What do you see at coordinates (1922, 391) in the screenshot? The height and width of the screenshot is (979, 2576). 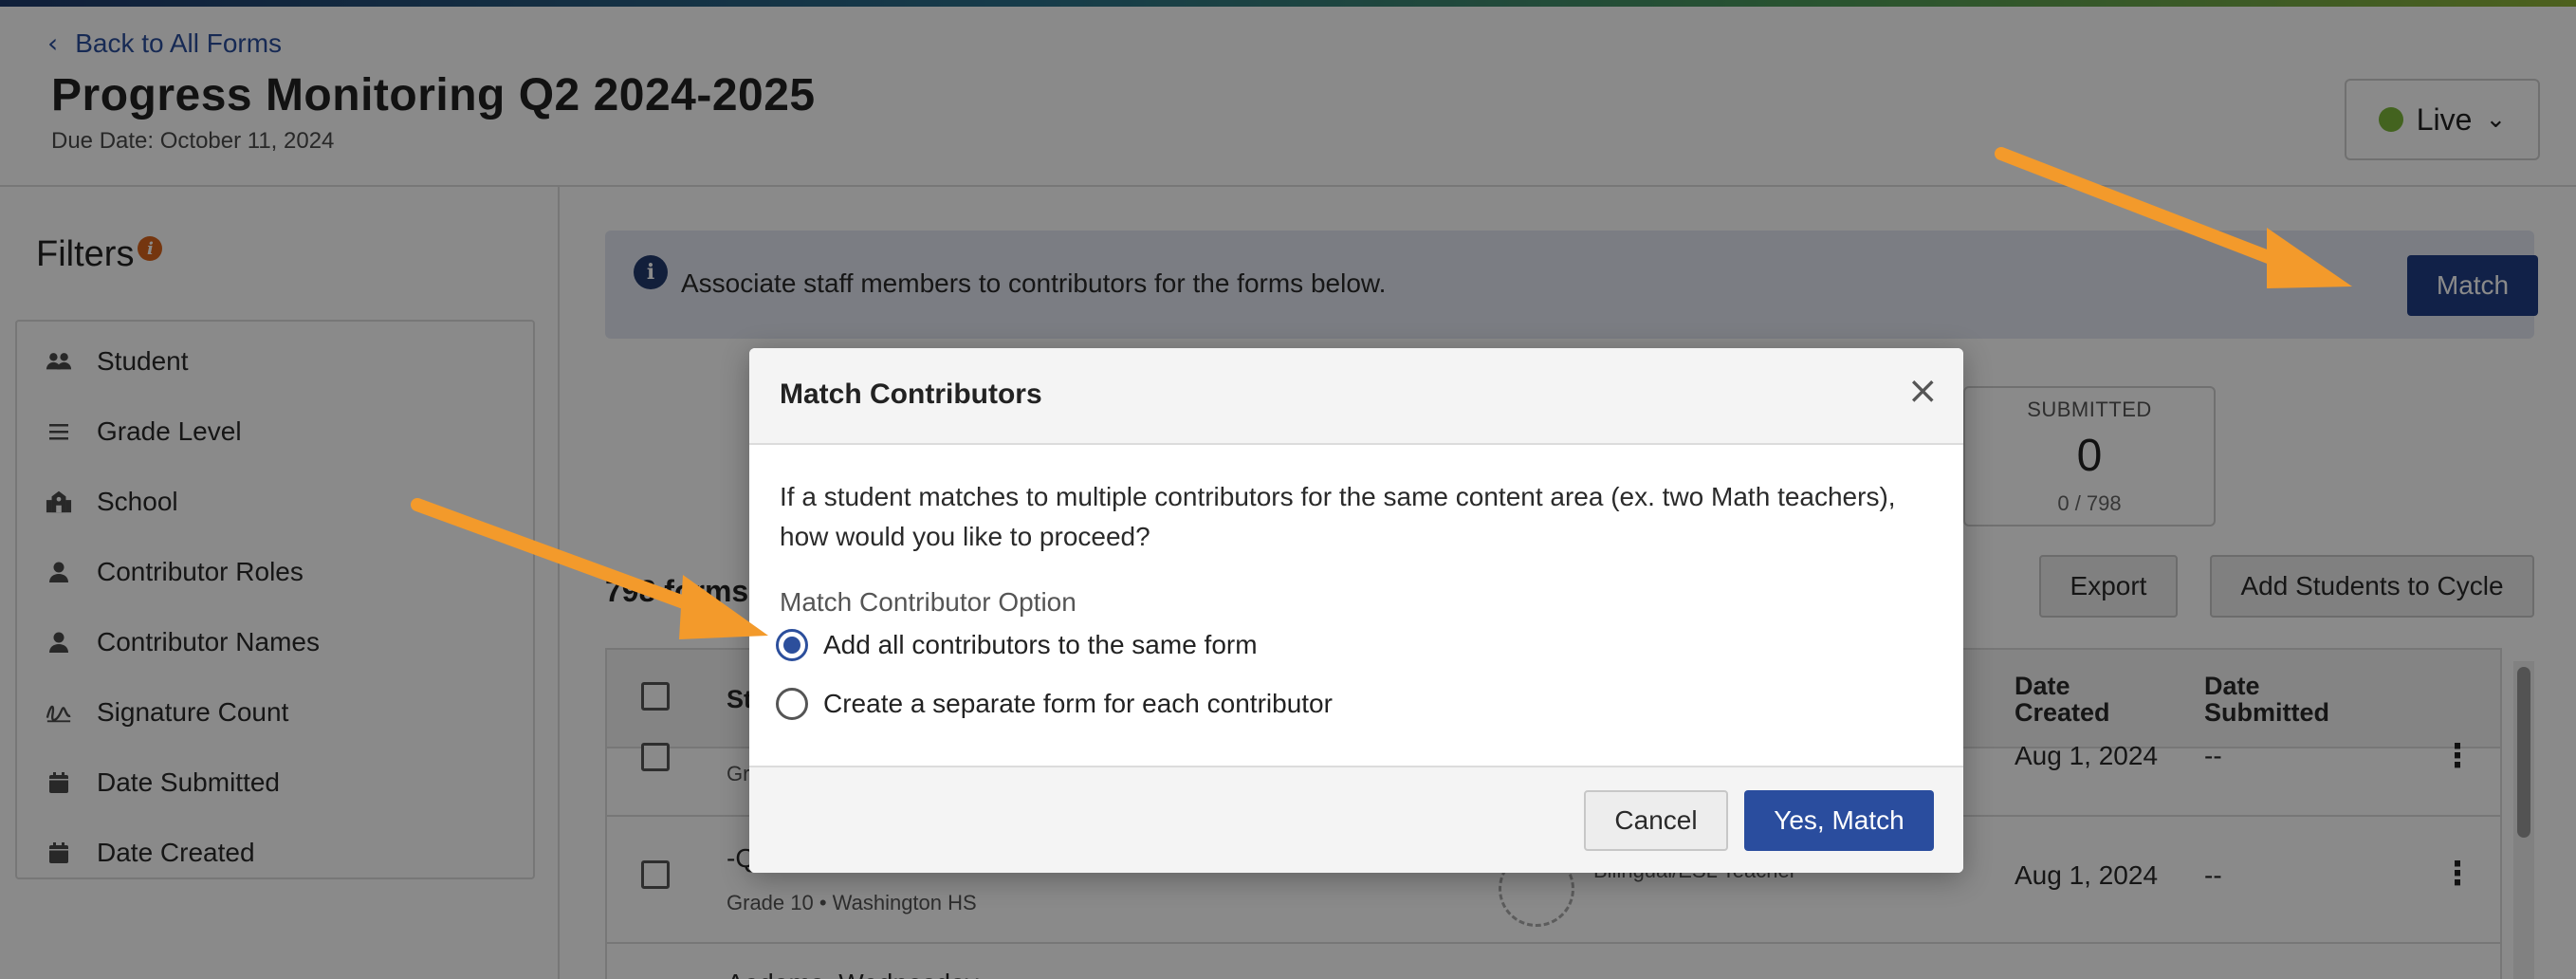 I see `close-icon: ×` at bounding box center [1922, 391].